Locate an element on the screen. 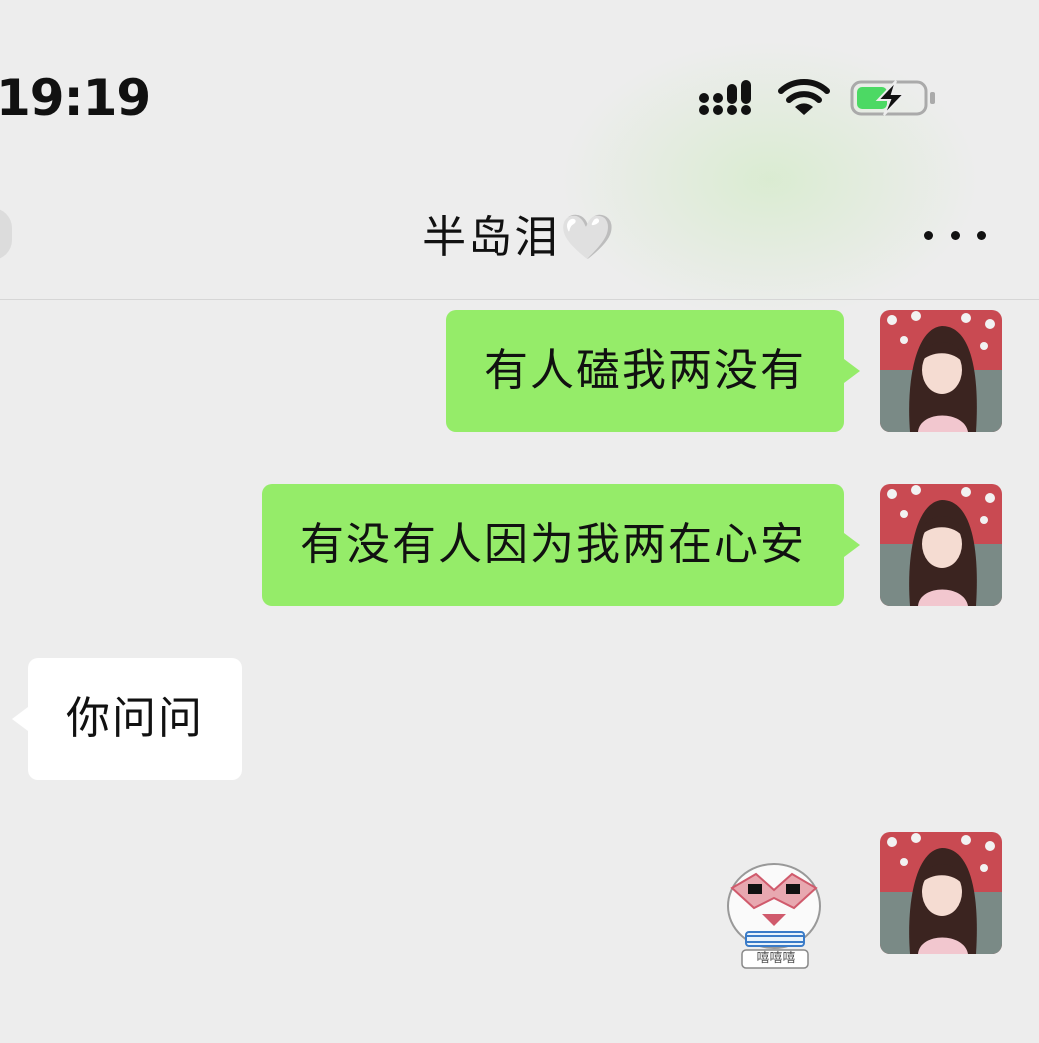  sticker-caption: 嘻嘻嘻 is located at coordinates (776, 958).